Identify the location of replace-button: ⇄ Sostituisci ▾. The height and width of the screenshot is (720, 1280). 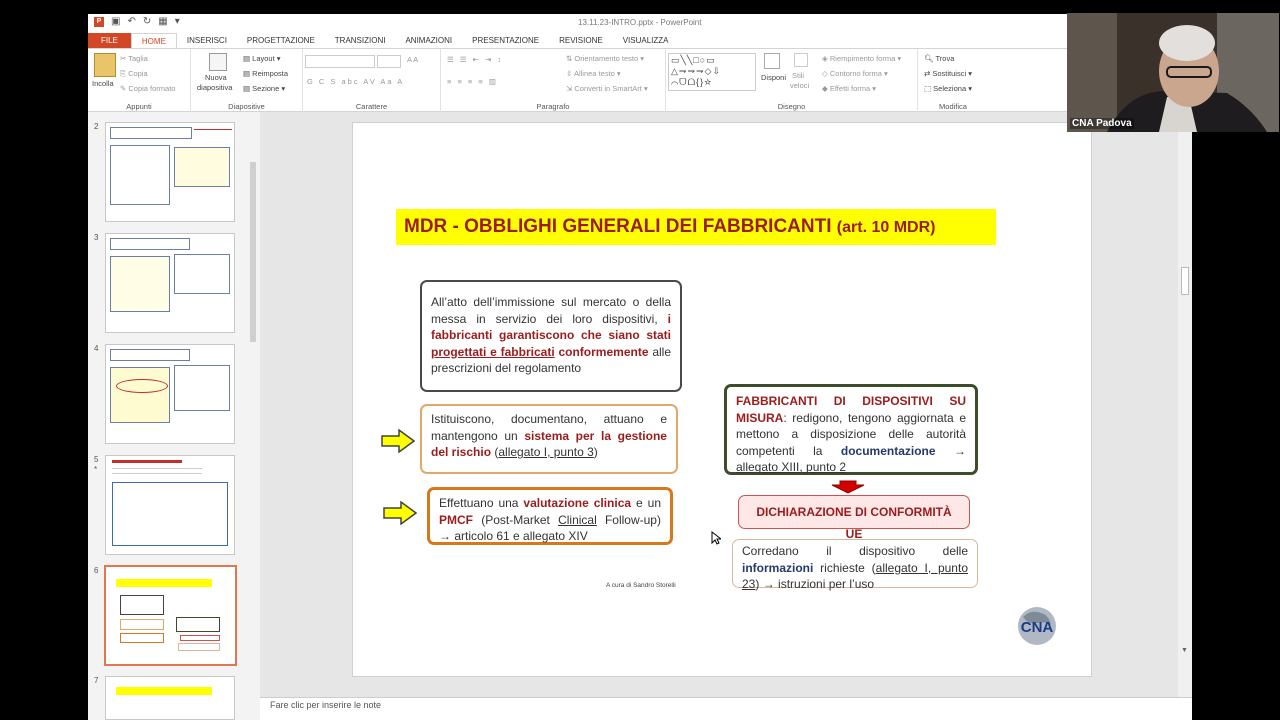
(948, 73).